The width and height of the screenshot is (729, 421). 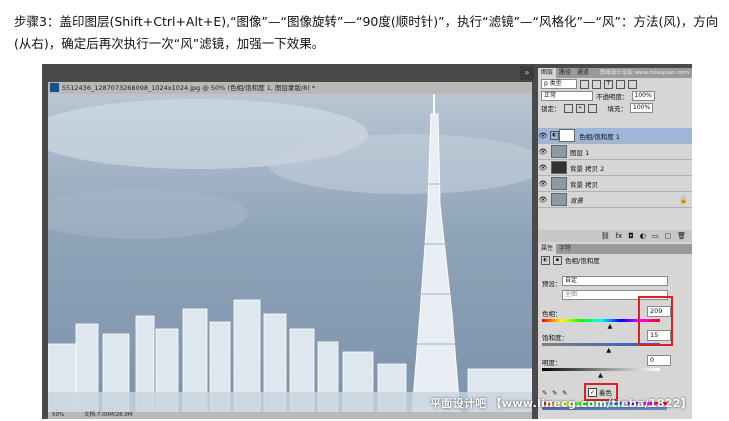 I want to click on layer-row: 👁 图层 1, so click(x=615, y=152).